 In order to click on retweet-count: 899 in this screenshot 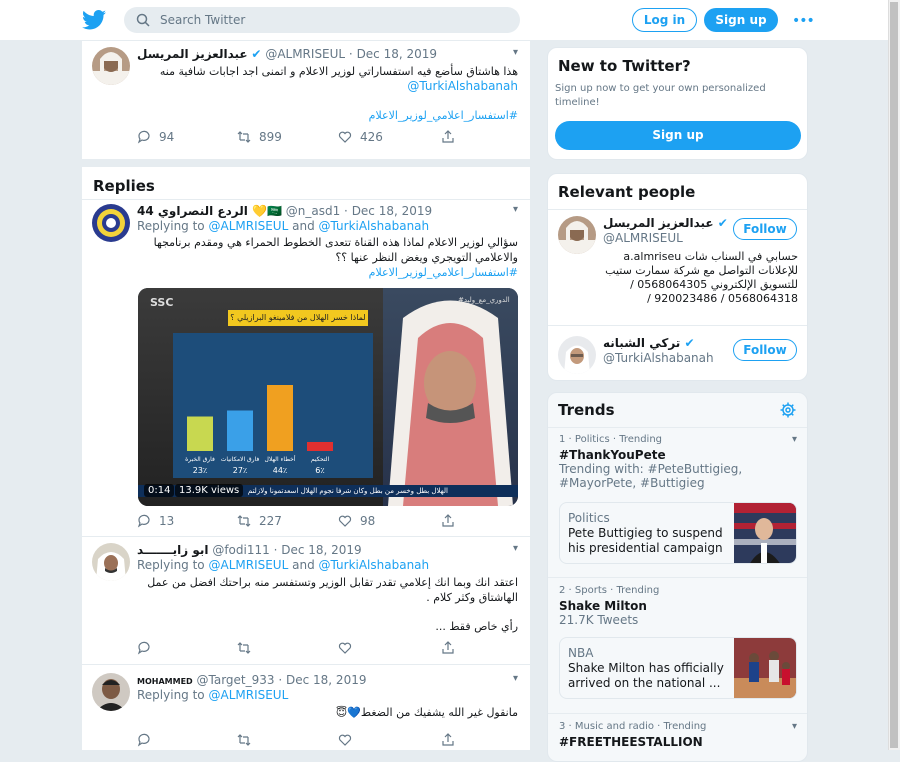, I will do `click(270, 137)`.